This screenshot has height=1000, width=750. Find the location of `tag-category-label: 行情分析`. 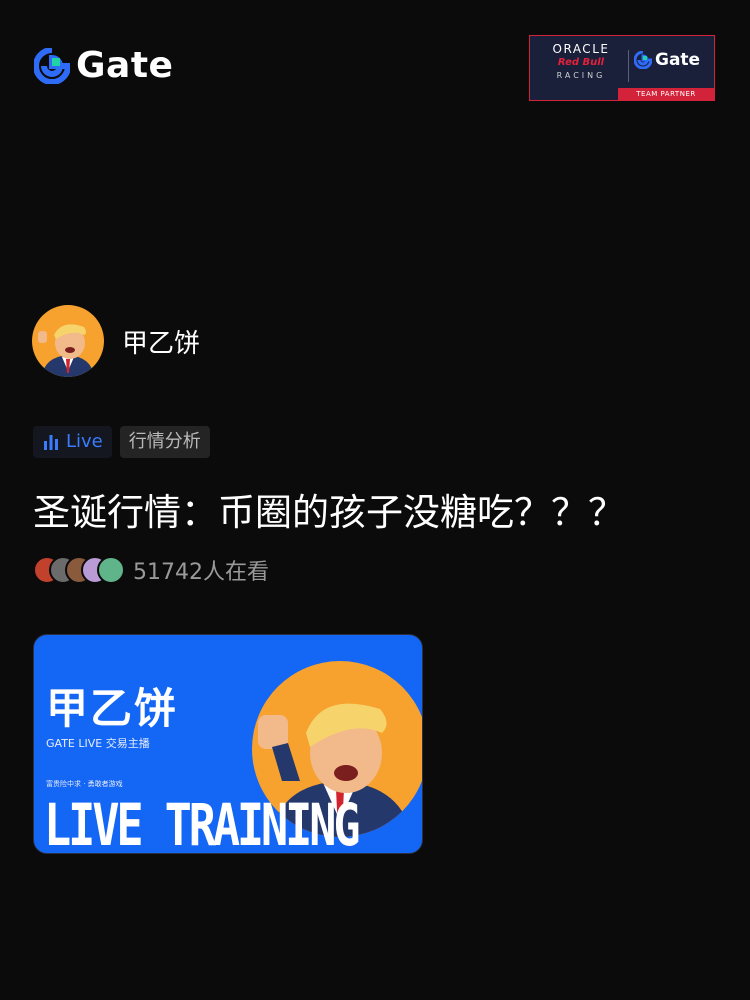

tag-category-label: 行情分析 is located at coordinates (164, 441).